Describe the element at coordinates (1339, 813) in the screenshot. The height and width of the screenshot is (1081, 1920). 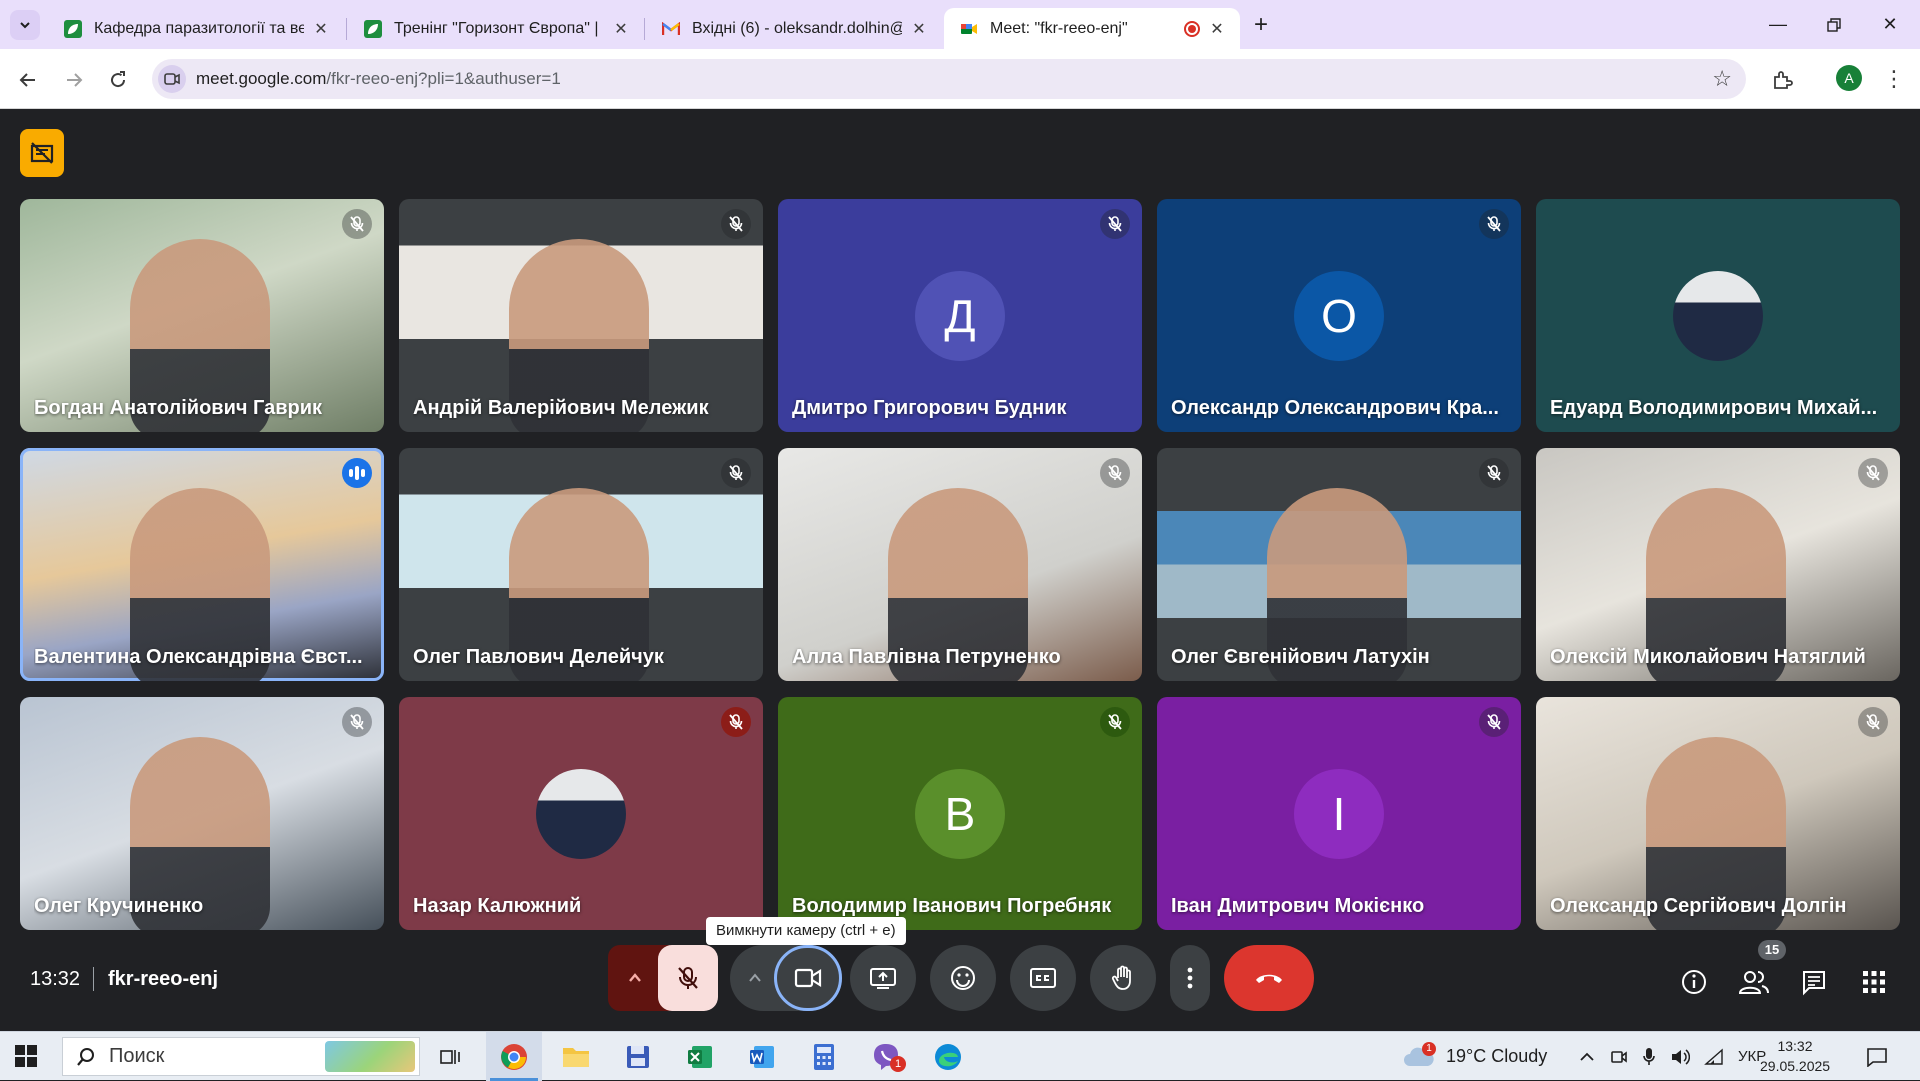
I see `participant-tile: І Іван Дмитрович Мокієнко` at that location.